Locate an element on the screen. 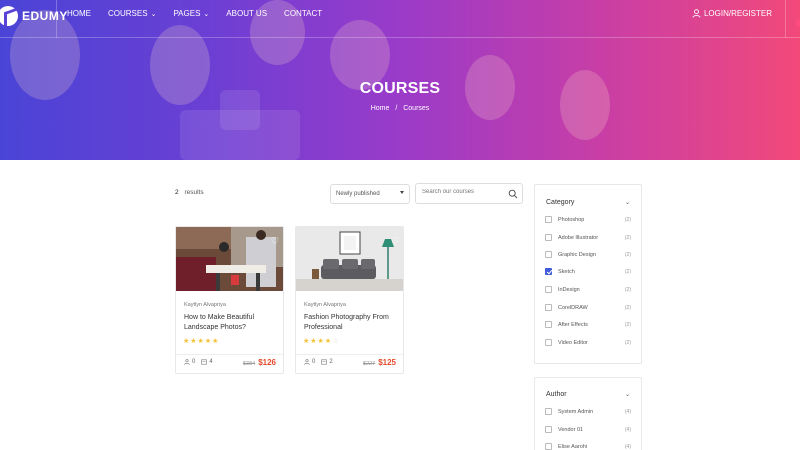  nav-item-pages: PAGES ⌄ is located at coordinates (191, 13).